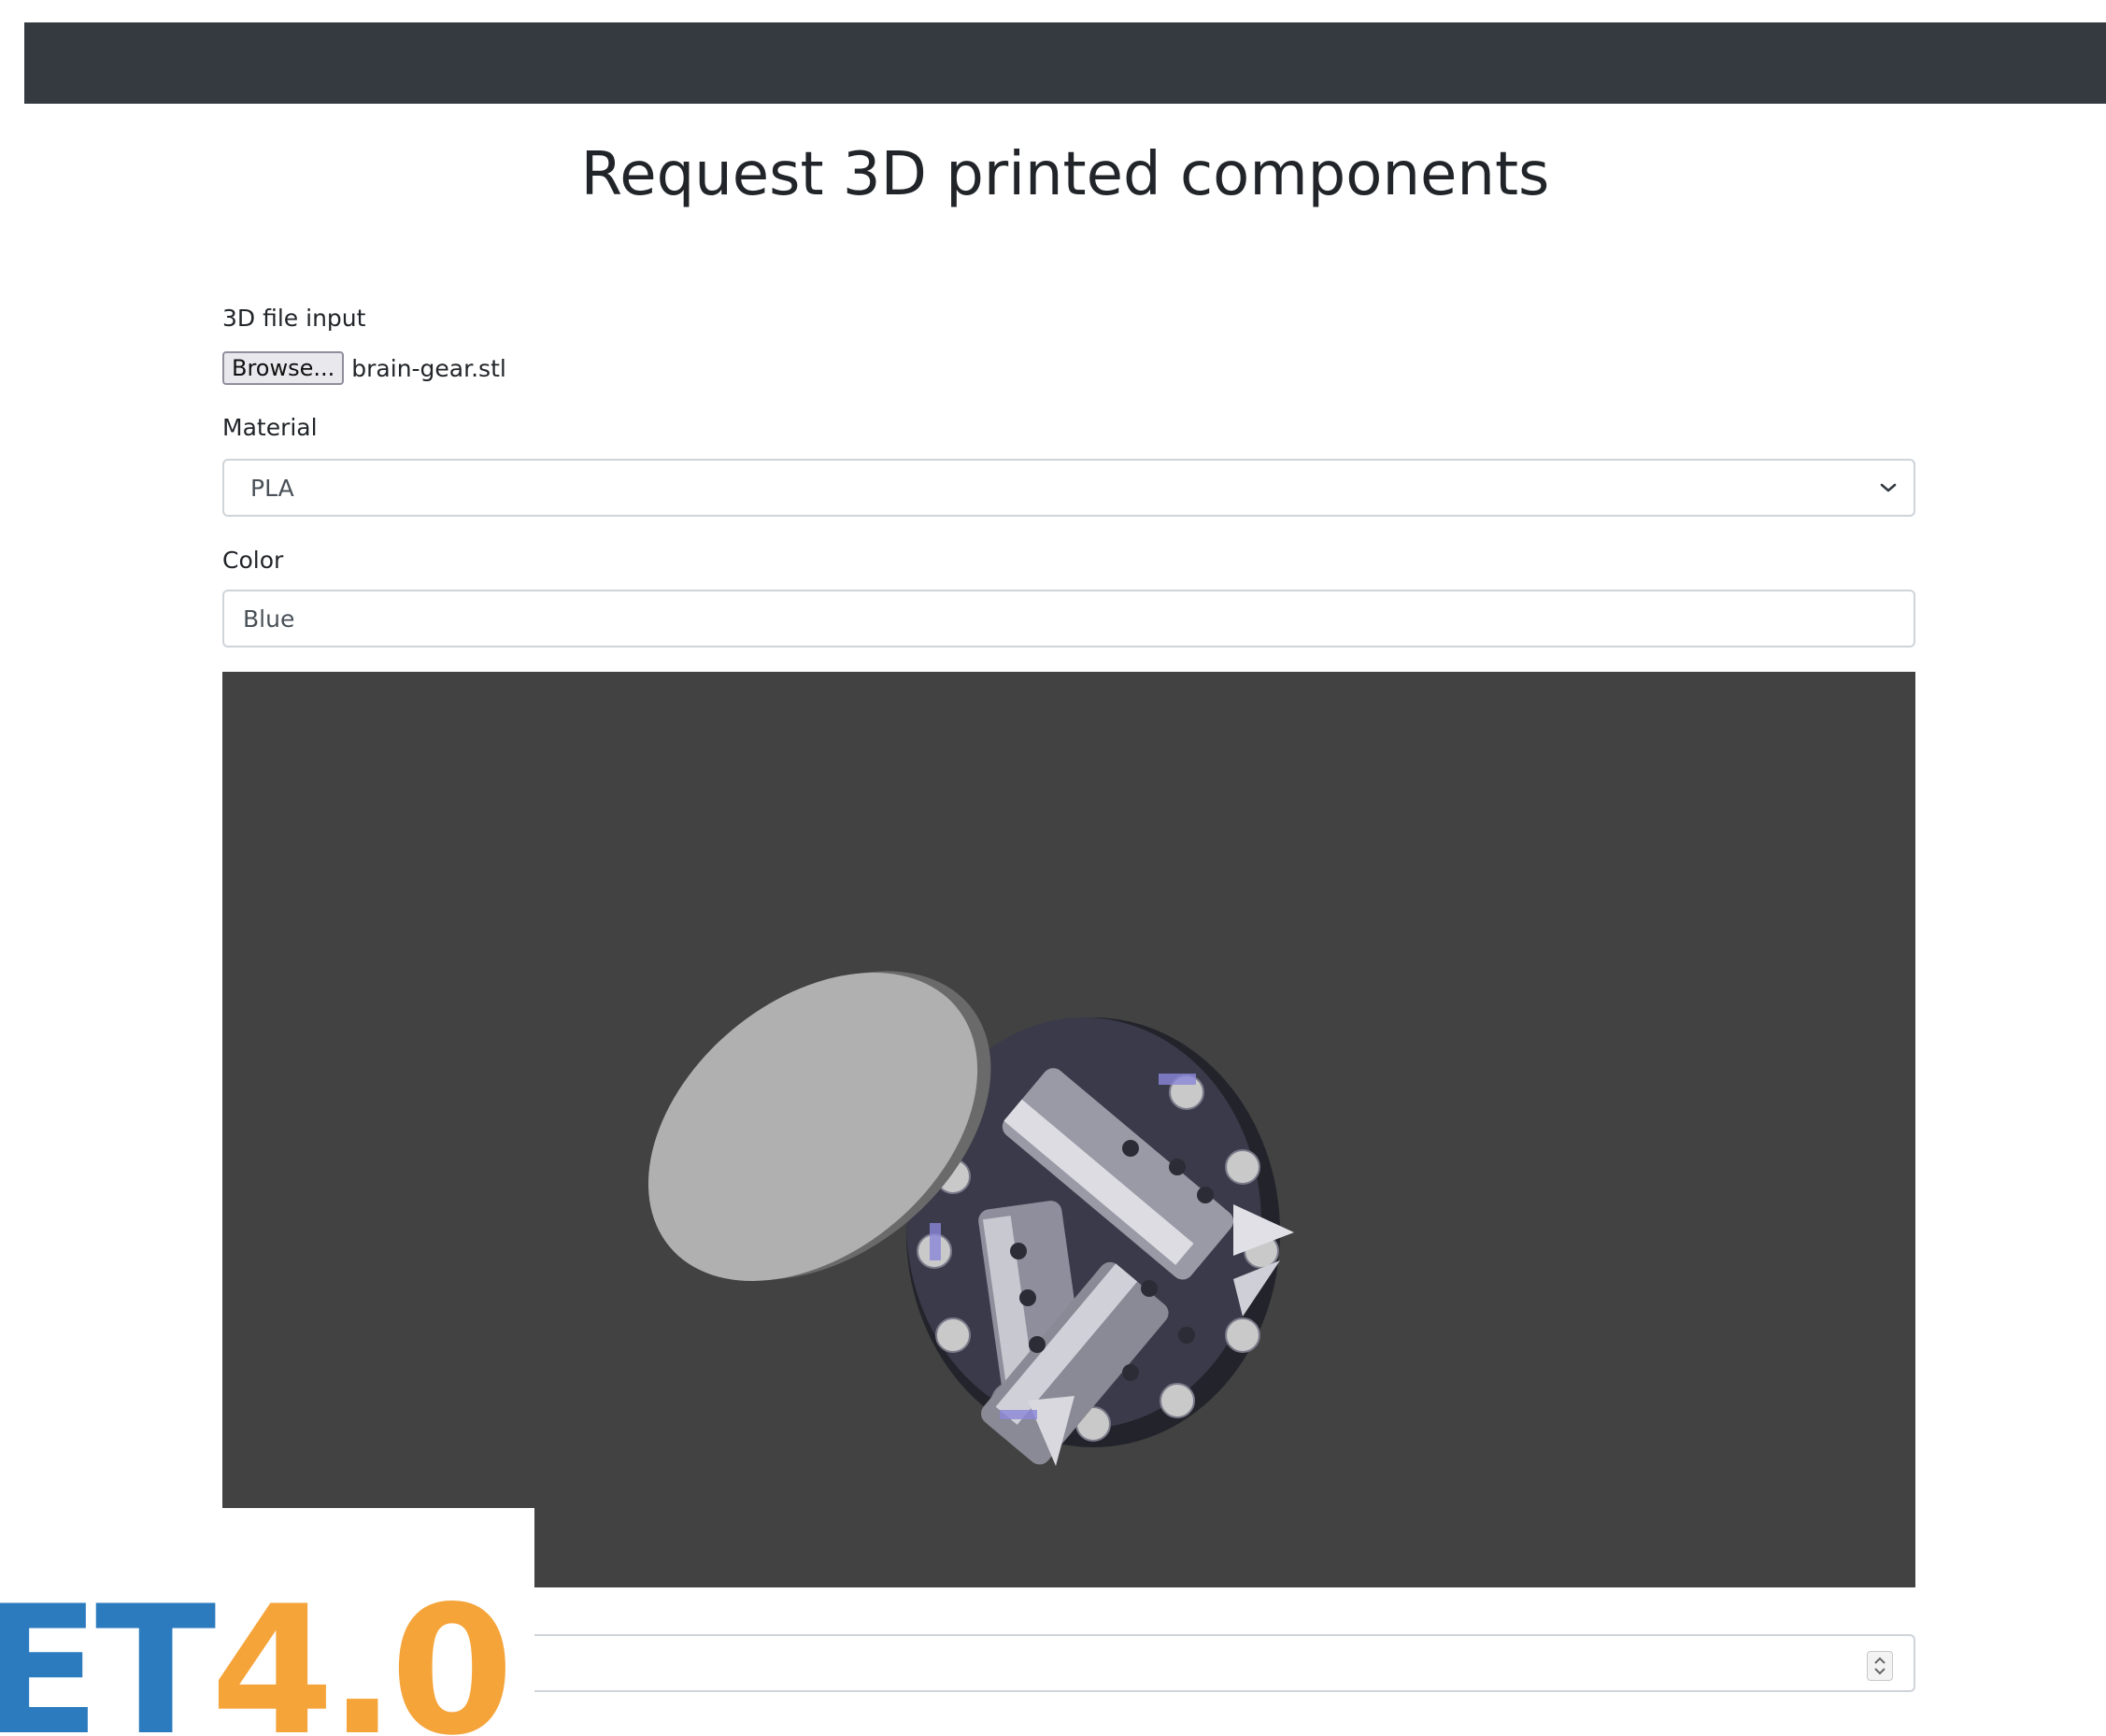 This screenshot has height=1736, width=2106. I want to click on material-selected-value: PLA, so click(272, 488).